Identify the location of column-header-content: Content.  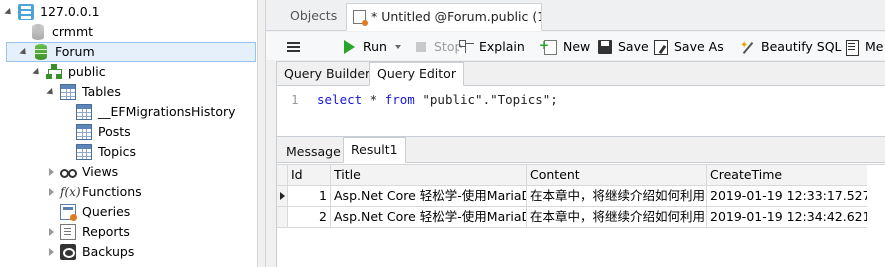
(617, 175).